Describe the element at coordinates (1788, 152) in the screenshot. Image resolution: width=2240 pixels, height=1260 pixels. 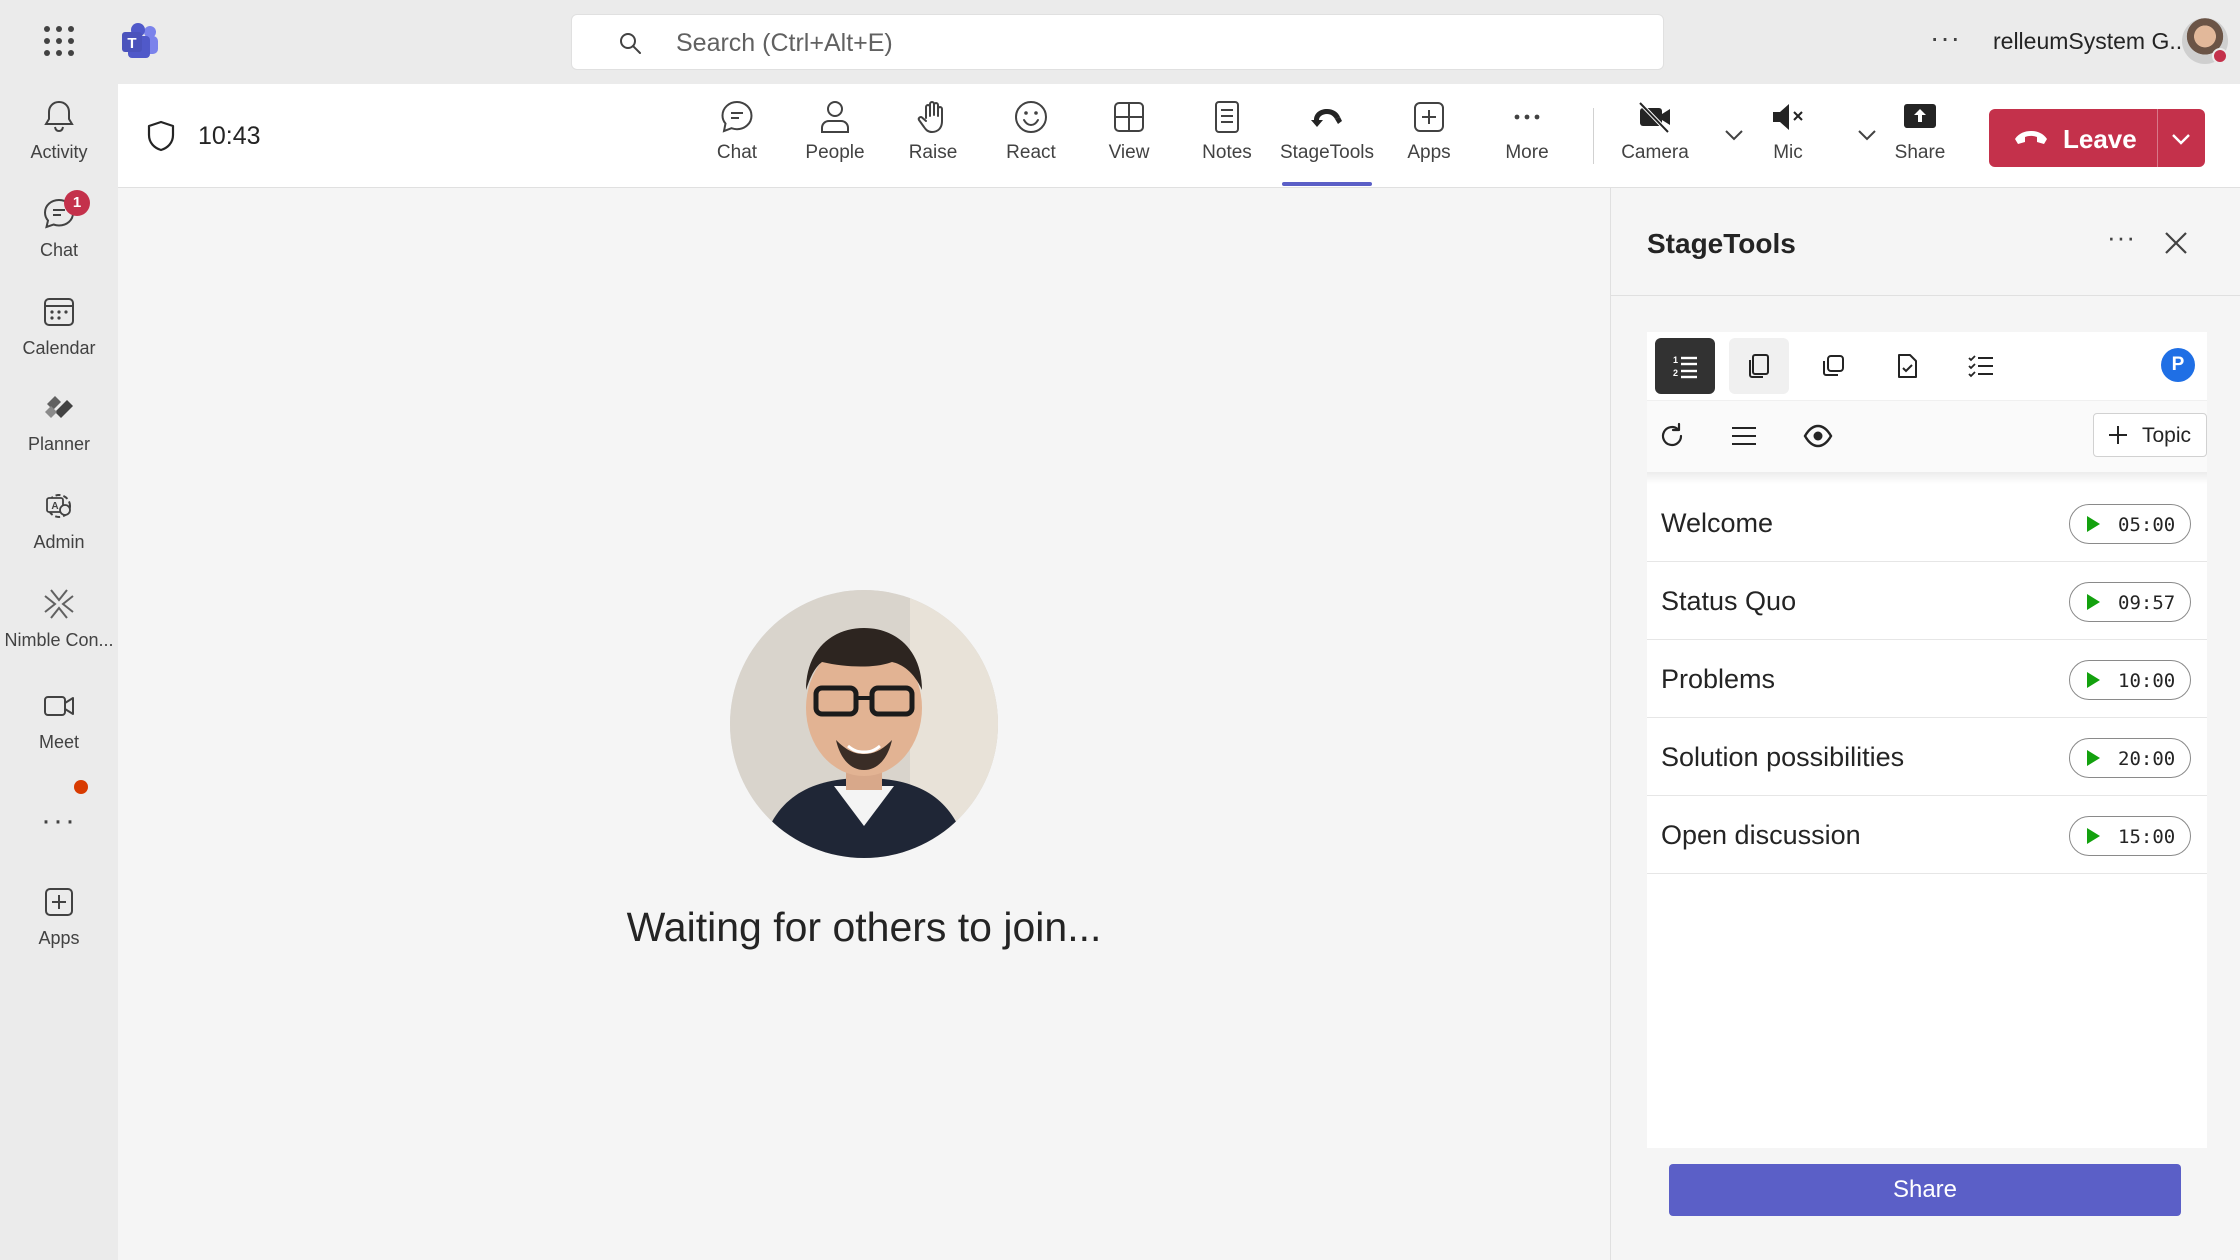
I see `toolbar-label: Mic` at that location.